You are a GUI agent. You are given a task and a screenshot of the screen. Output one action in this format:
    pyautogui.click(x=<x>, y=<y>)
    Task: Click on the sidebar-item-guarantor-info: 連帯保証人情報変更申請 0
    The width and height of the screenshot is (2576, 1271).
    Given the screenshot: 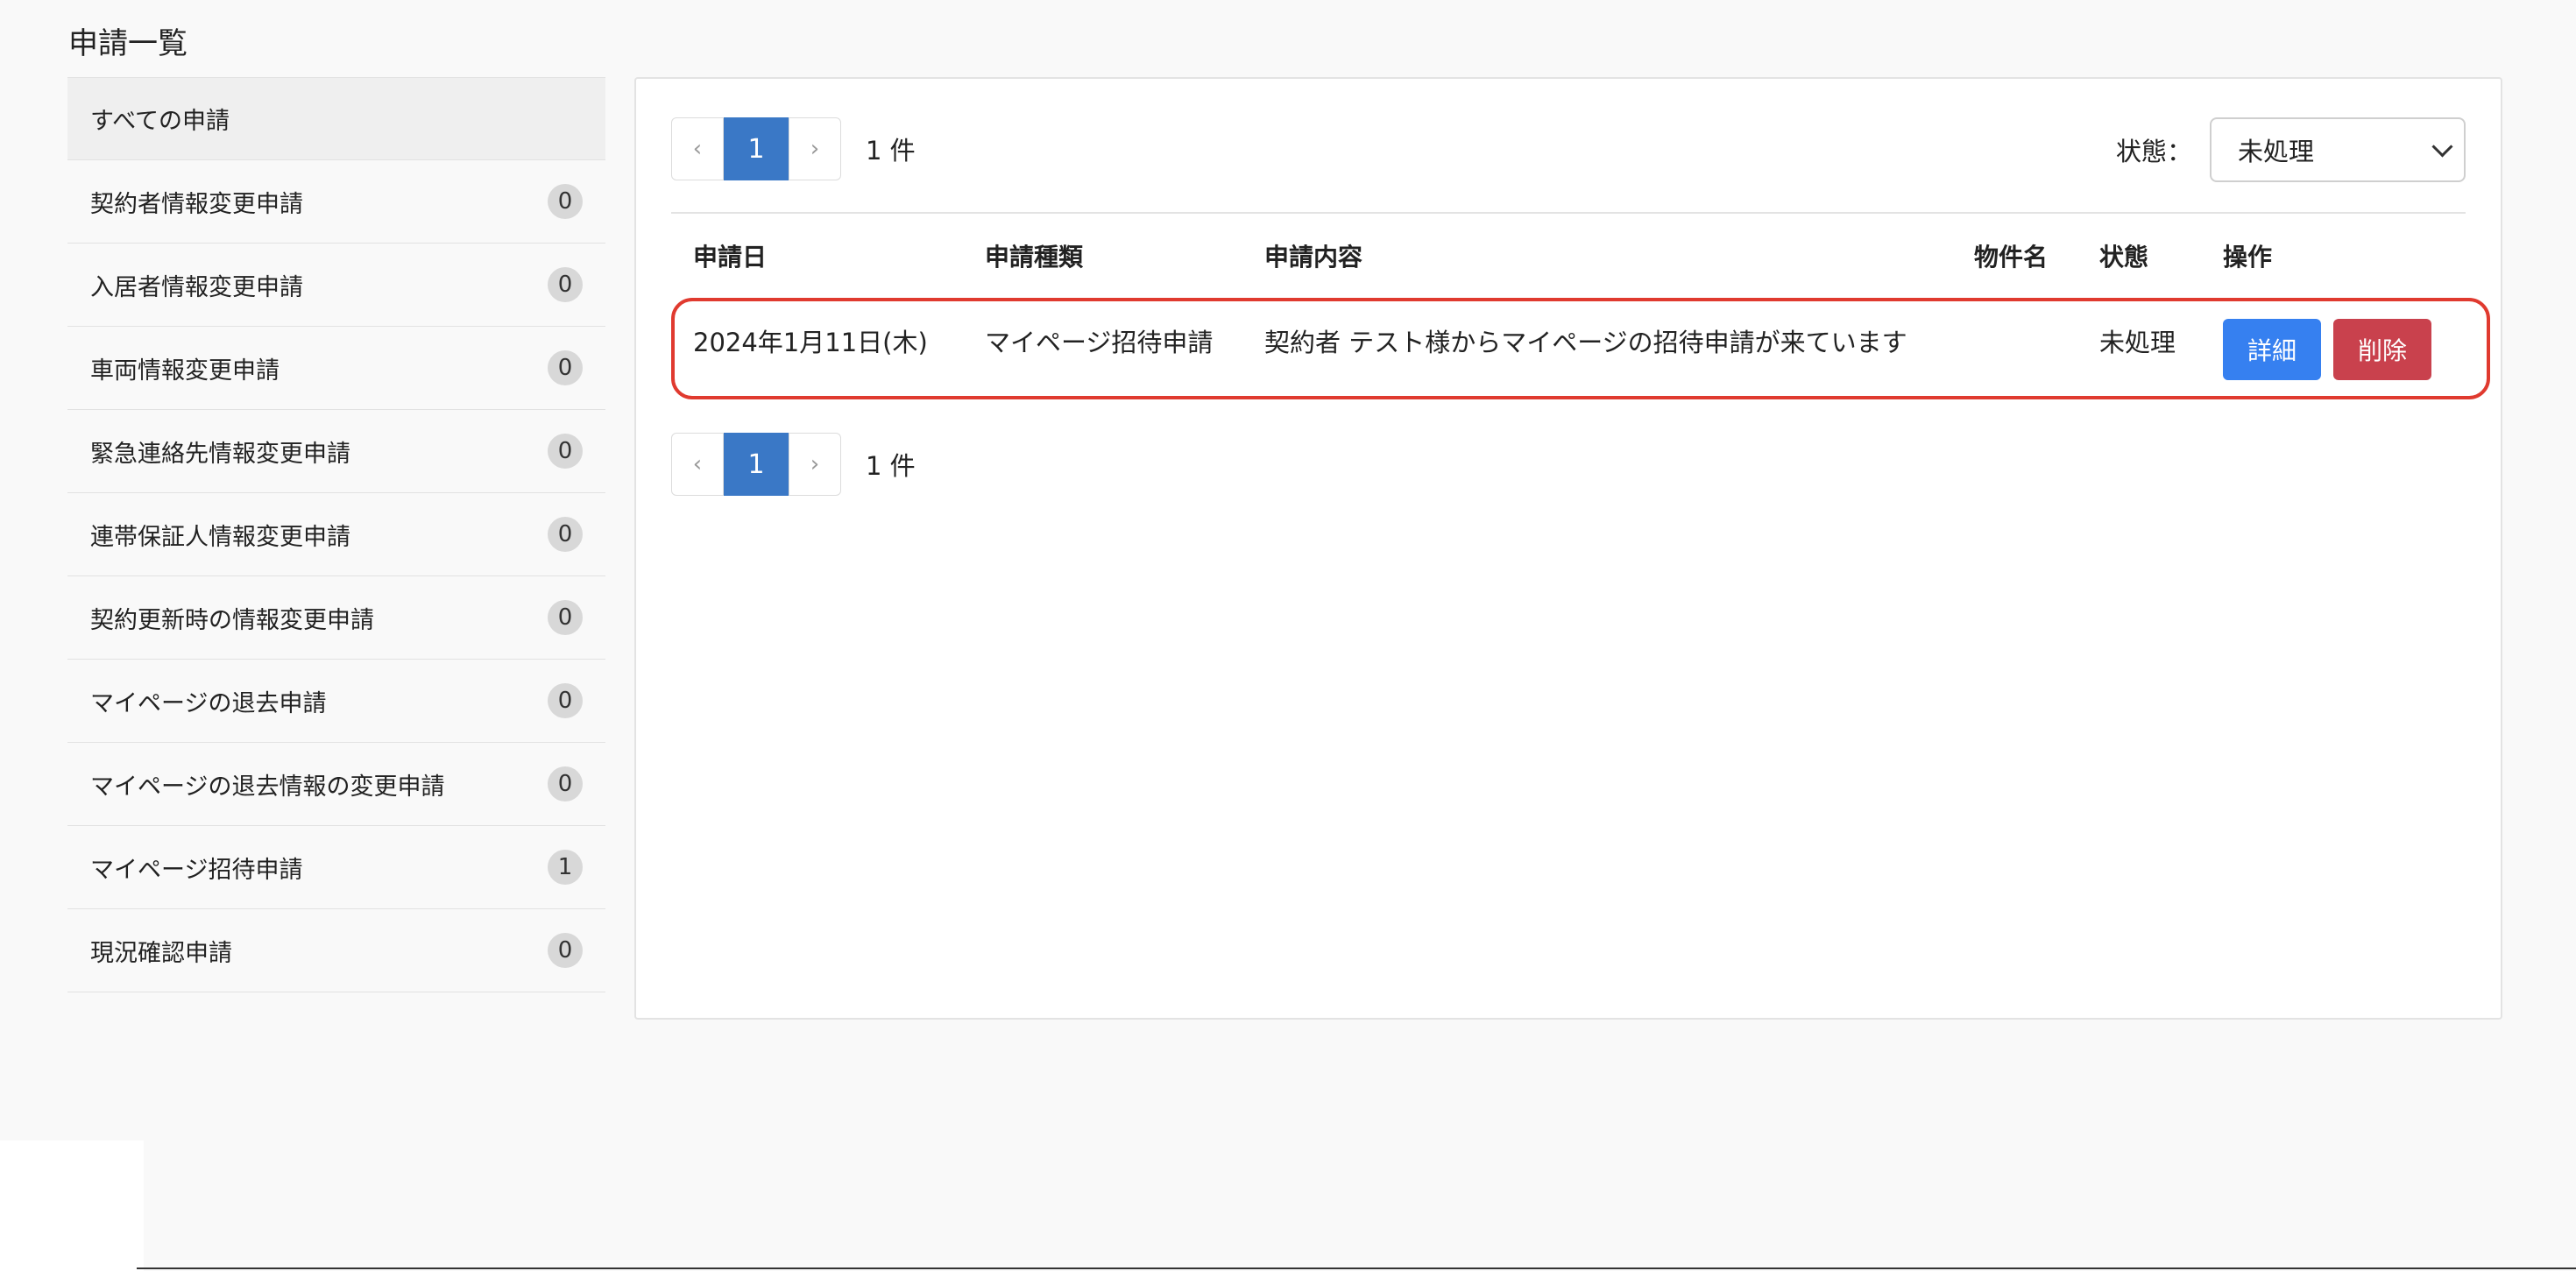 What is the action you would take?
    pyautogui.click(x=336, y=534)
    